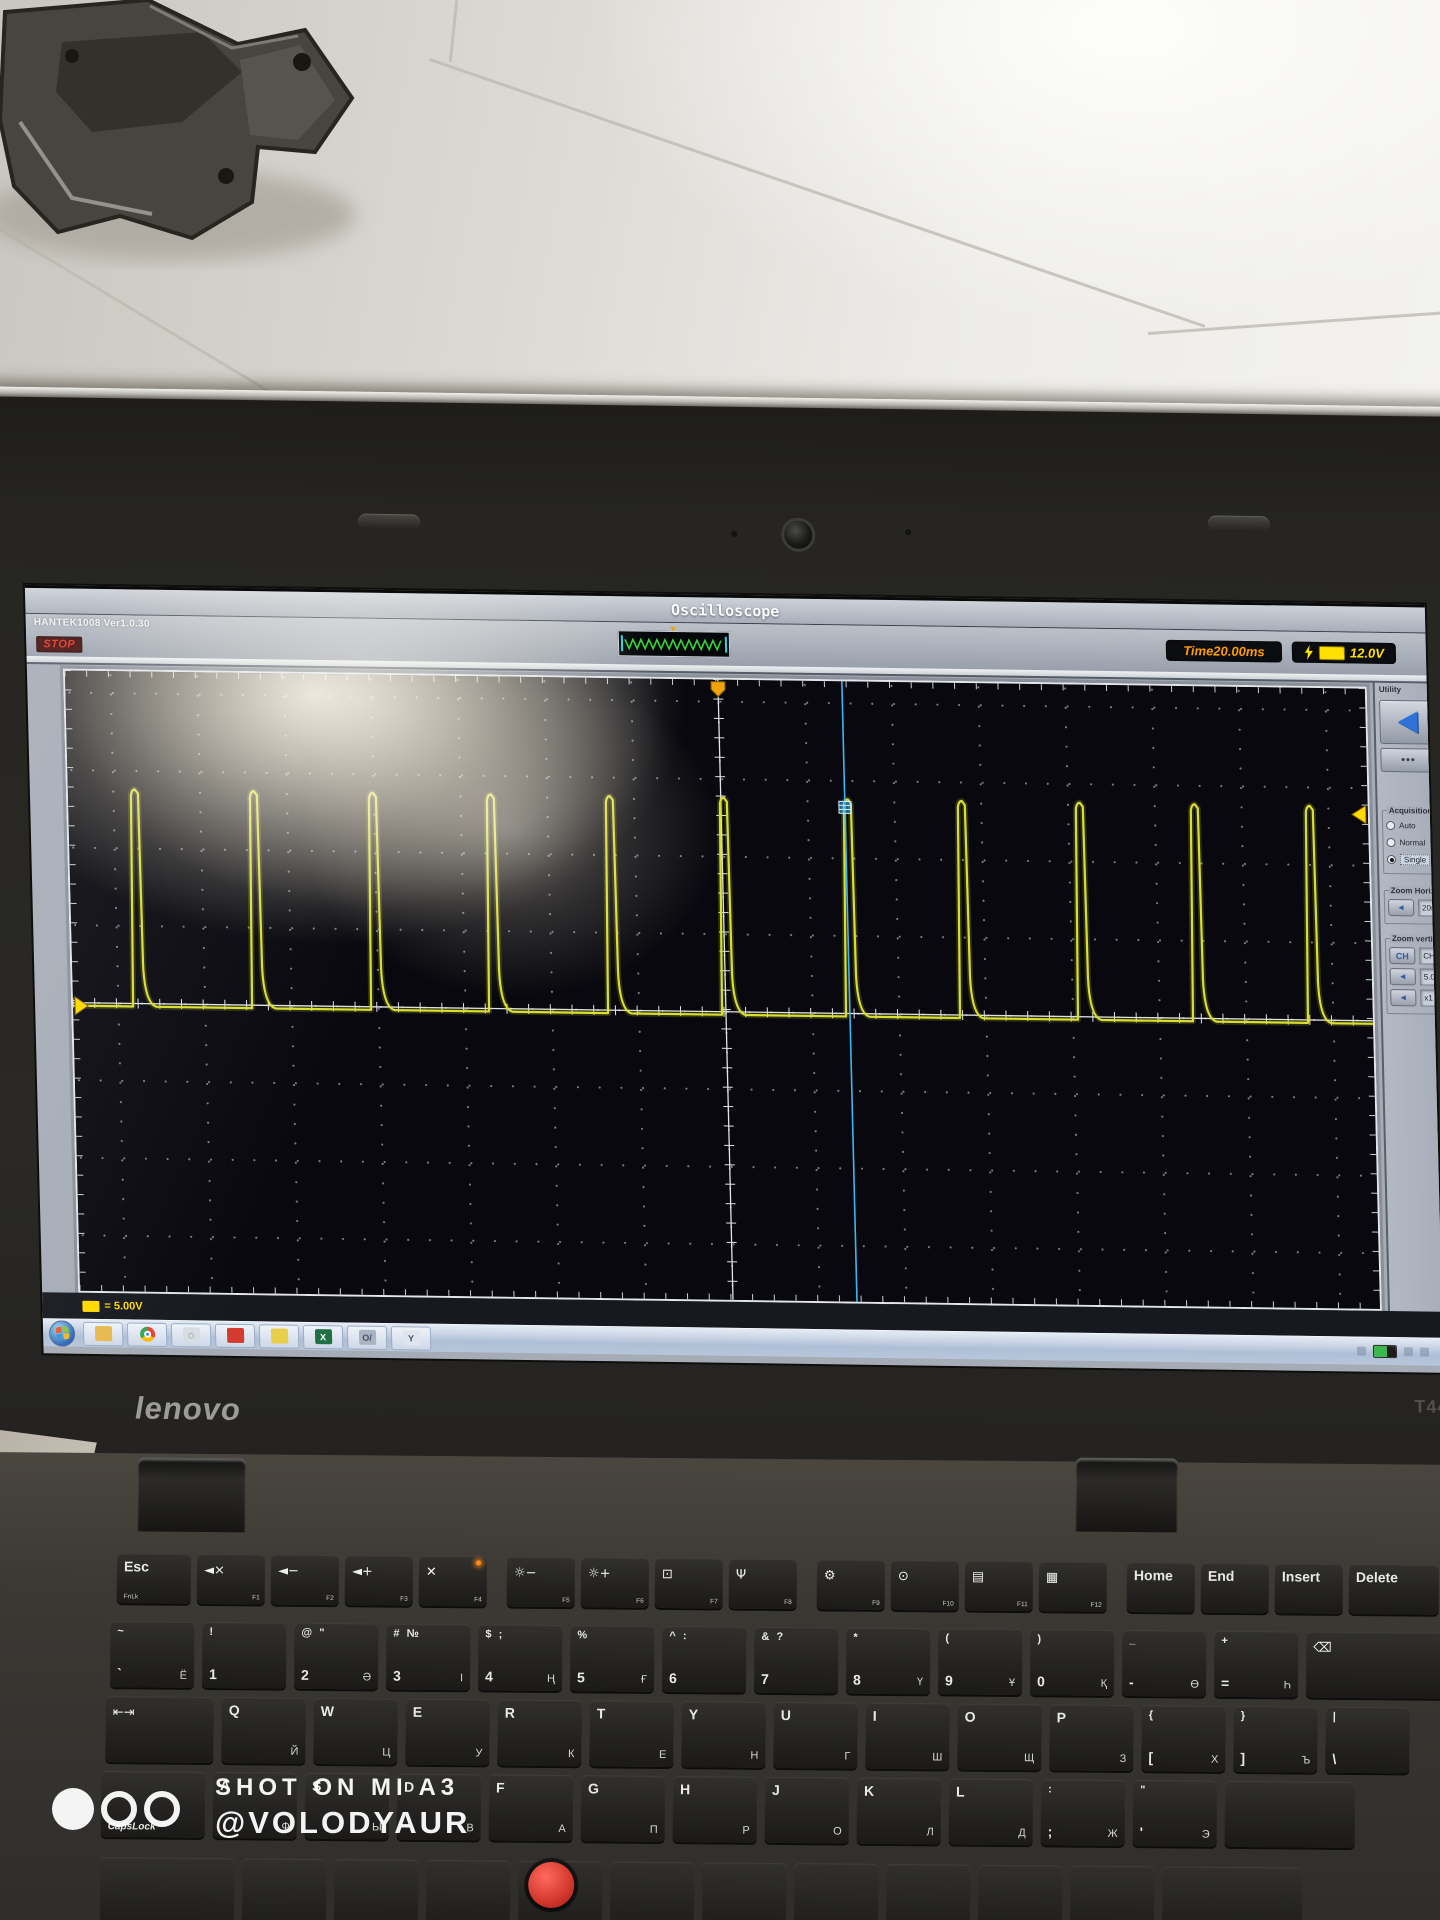  What do you see at coordinates (235, 1335) in the screenshot?
I see `taskbar-pdf-icon` at bounding box center [235, 1335].